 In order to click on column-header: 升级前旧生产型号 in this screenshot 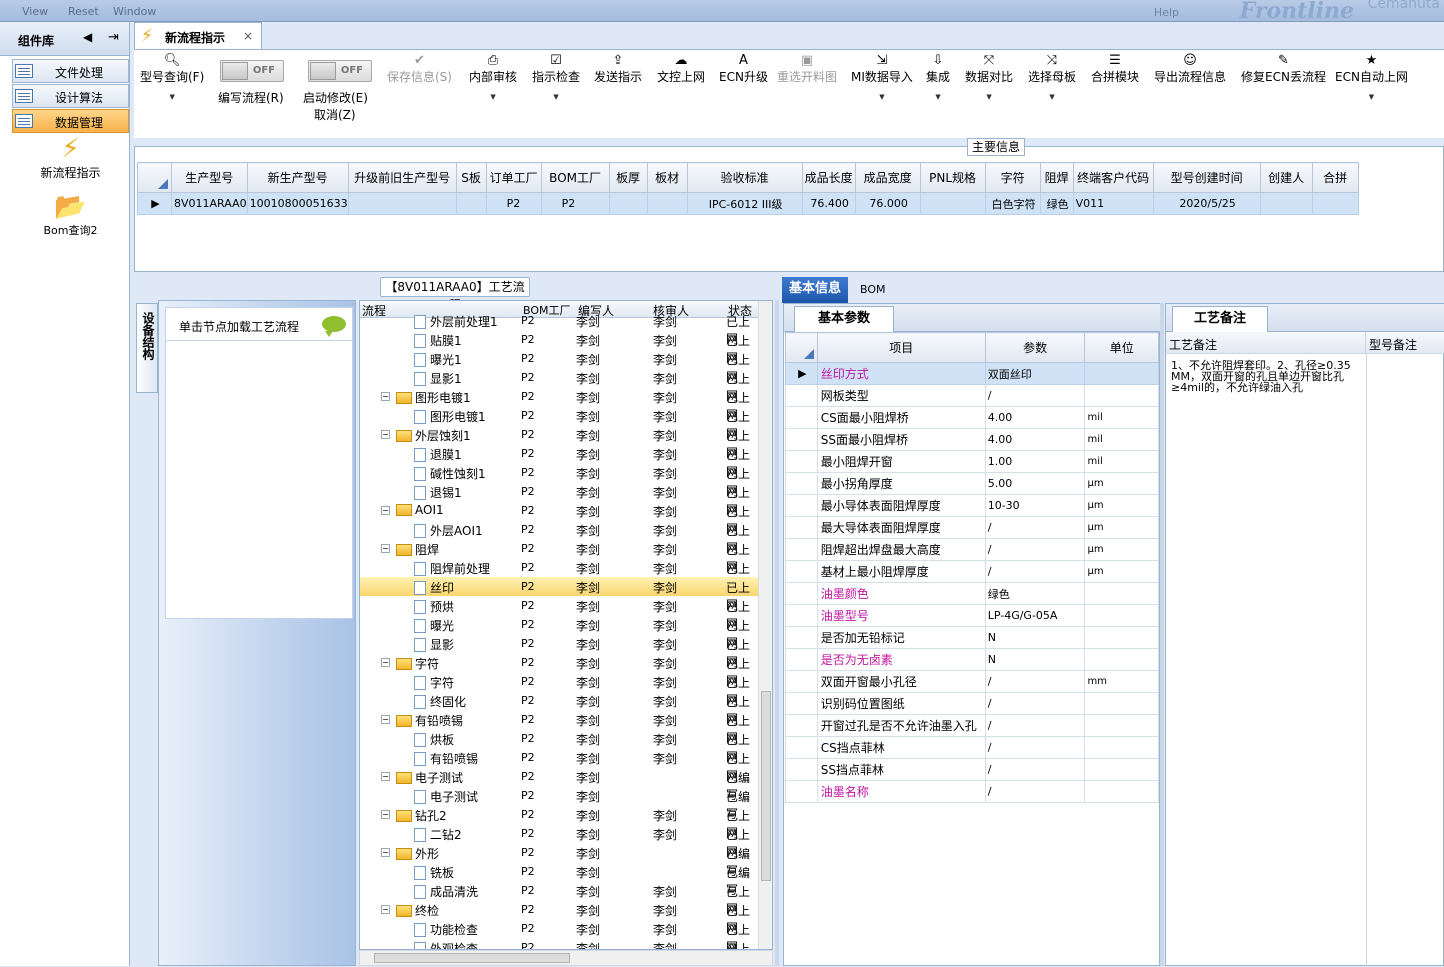, I will do `click(402, 177)`.